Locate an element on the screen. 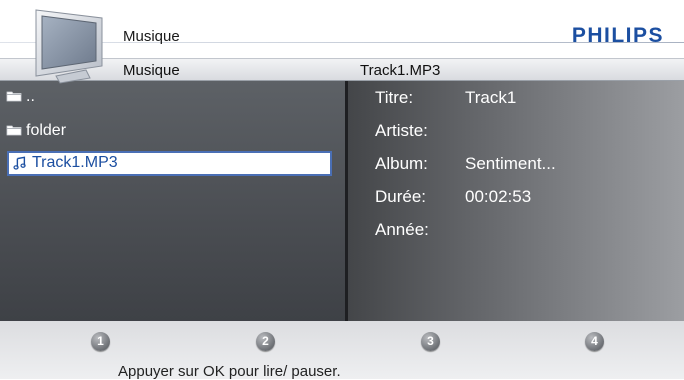 This screenshot has width=684, height=380. color-key-2-button: 2 is located at coordinates (265, 341).